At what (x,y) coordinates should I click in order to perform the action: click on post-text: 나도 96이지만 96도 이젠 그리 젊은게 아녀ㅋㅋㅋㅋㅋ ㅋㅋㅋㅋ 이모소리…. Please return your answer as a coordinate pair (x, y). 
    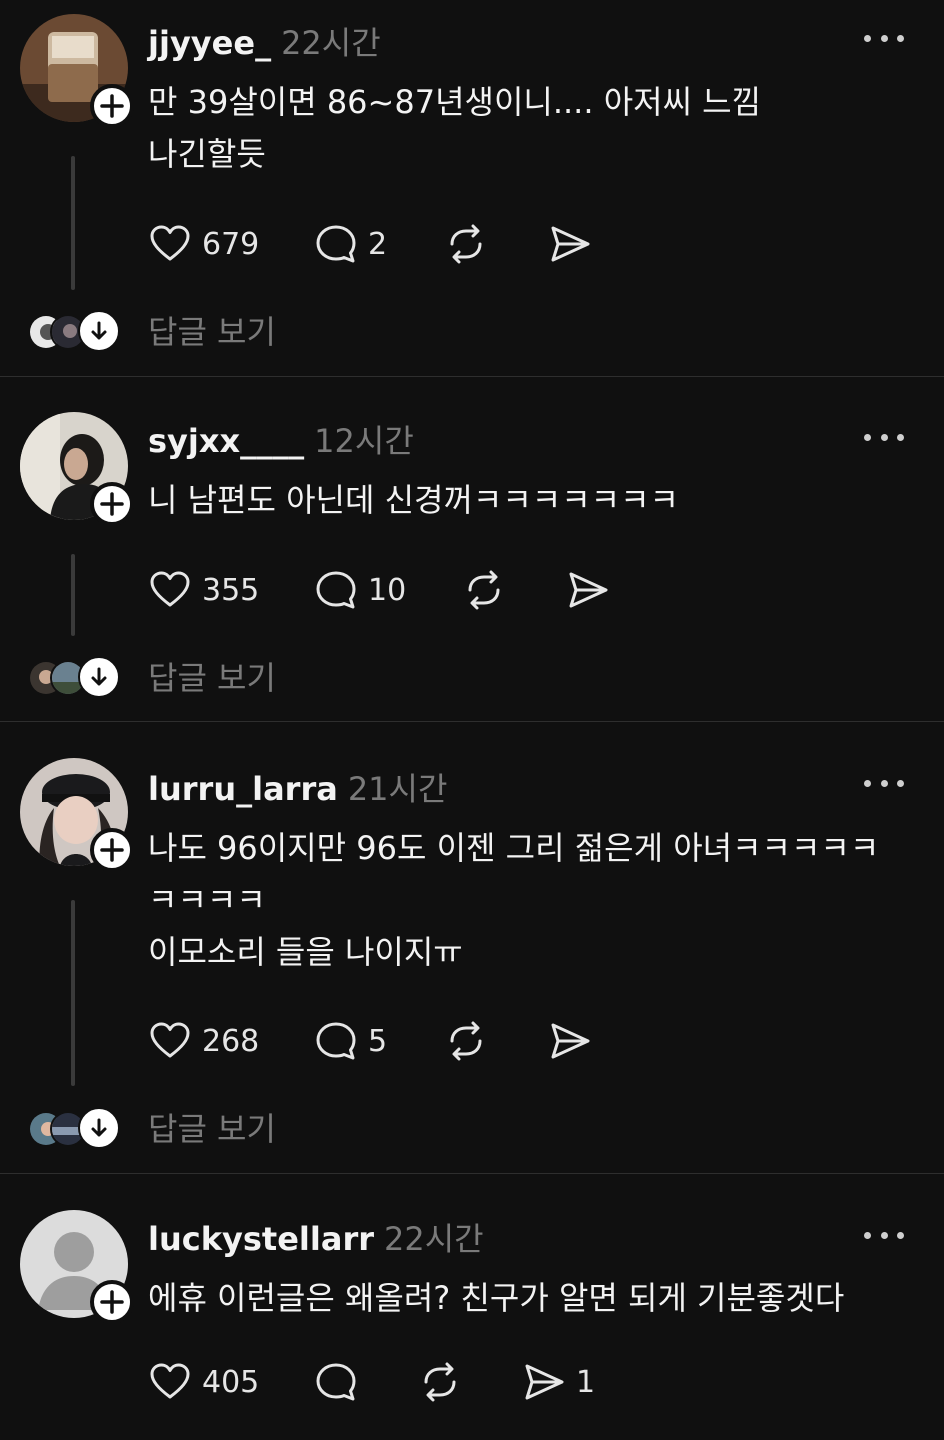
    Looking at the image, I should click on (513, 900).